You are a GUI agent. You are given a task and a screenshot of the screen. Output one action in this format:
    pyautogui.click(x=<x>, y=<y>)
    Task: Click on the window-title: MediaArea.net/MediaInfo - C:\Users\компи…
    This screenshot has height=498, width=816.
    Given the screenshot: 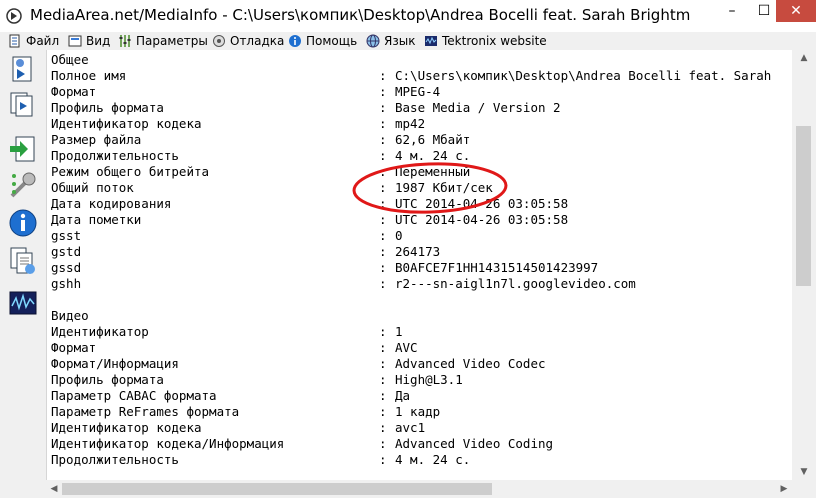 What is the action you would take?
    pyautogui.click(x=360, y=15)
    